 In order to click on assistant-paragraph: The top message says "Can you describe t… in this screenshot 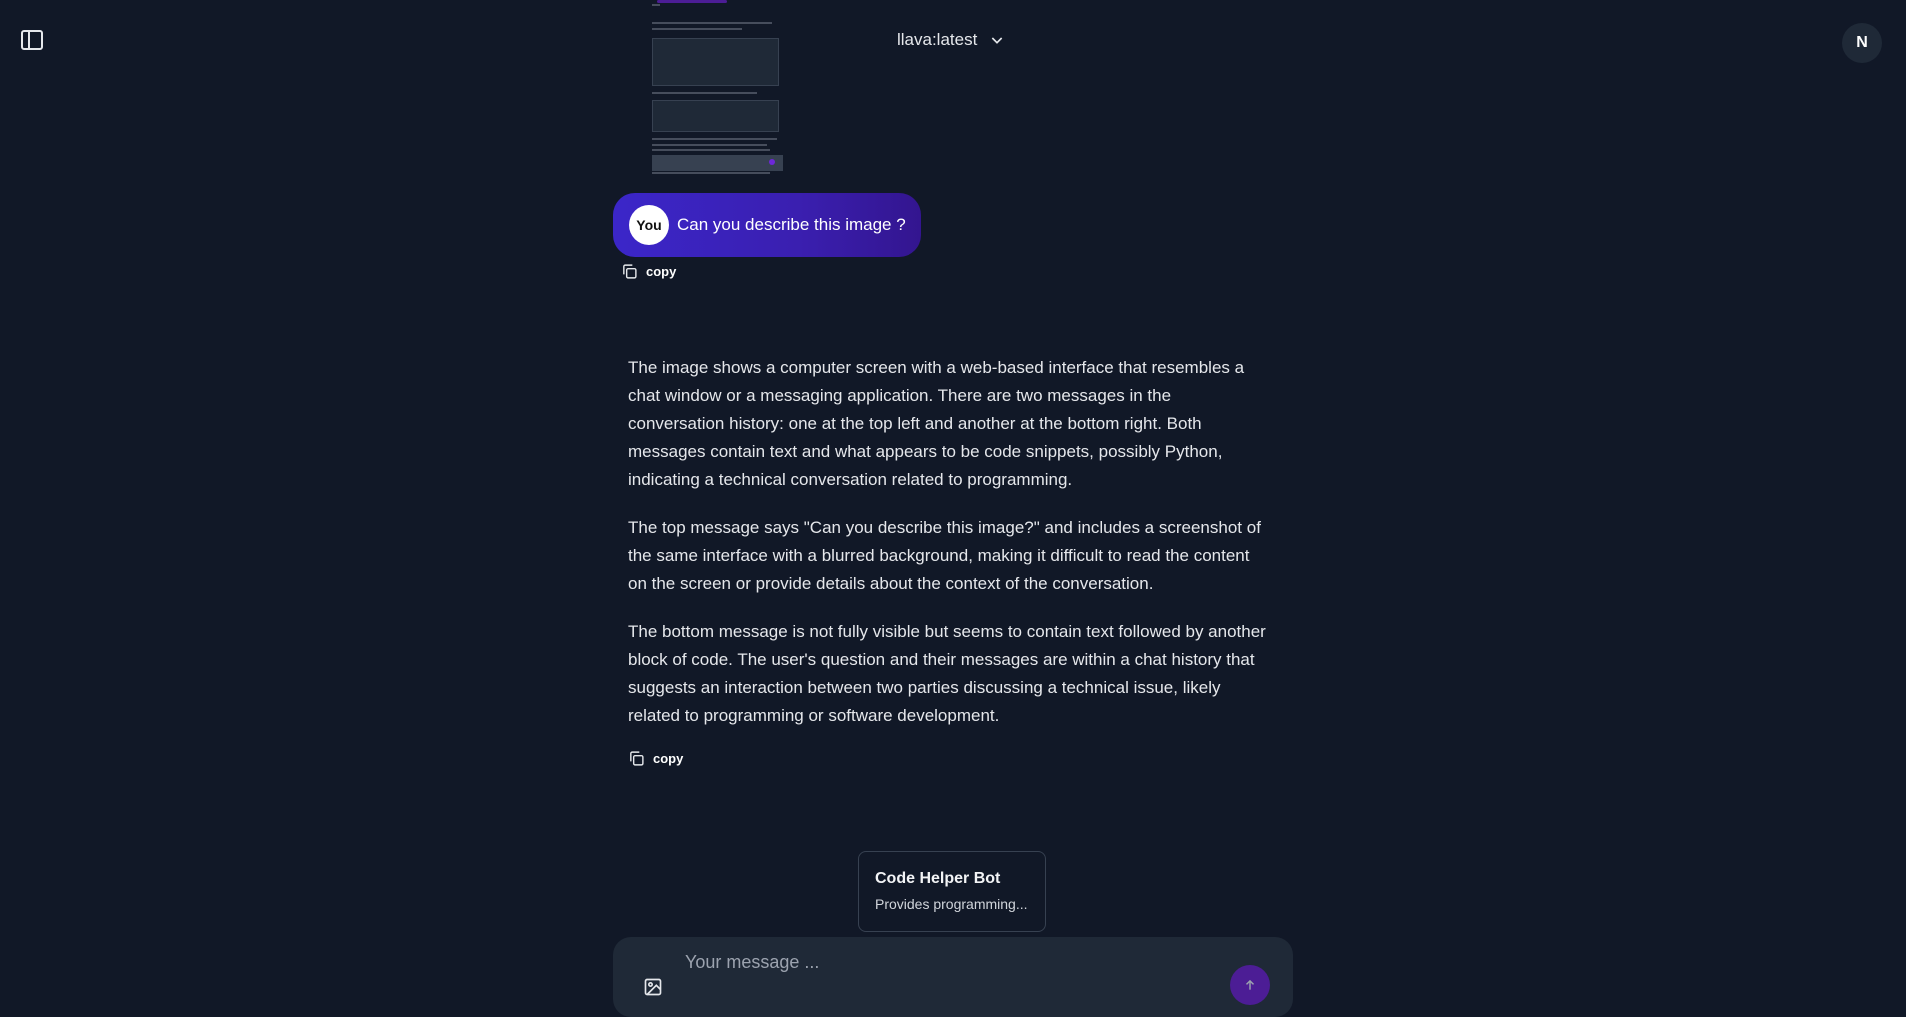, I will do `click(944, 555)`.